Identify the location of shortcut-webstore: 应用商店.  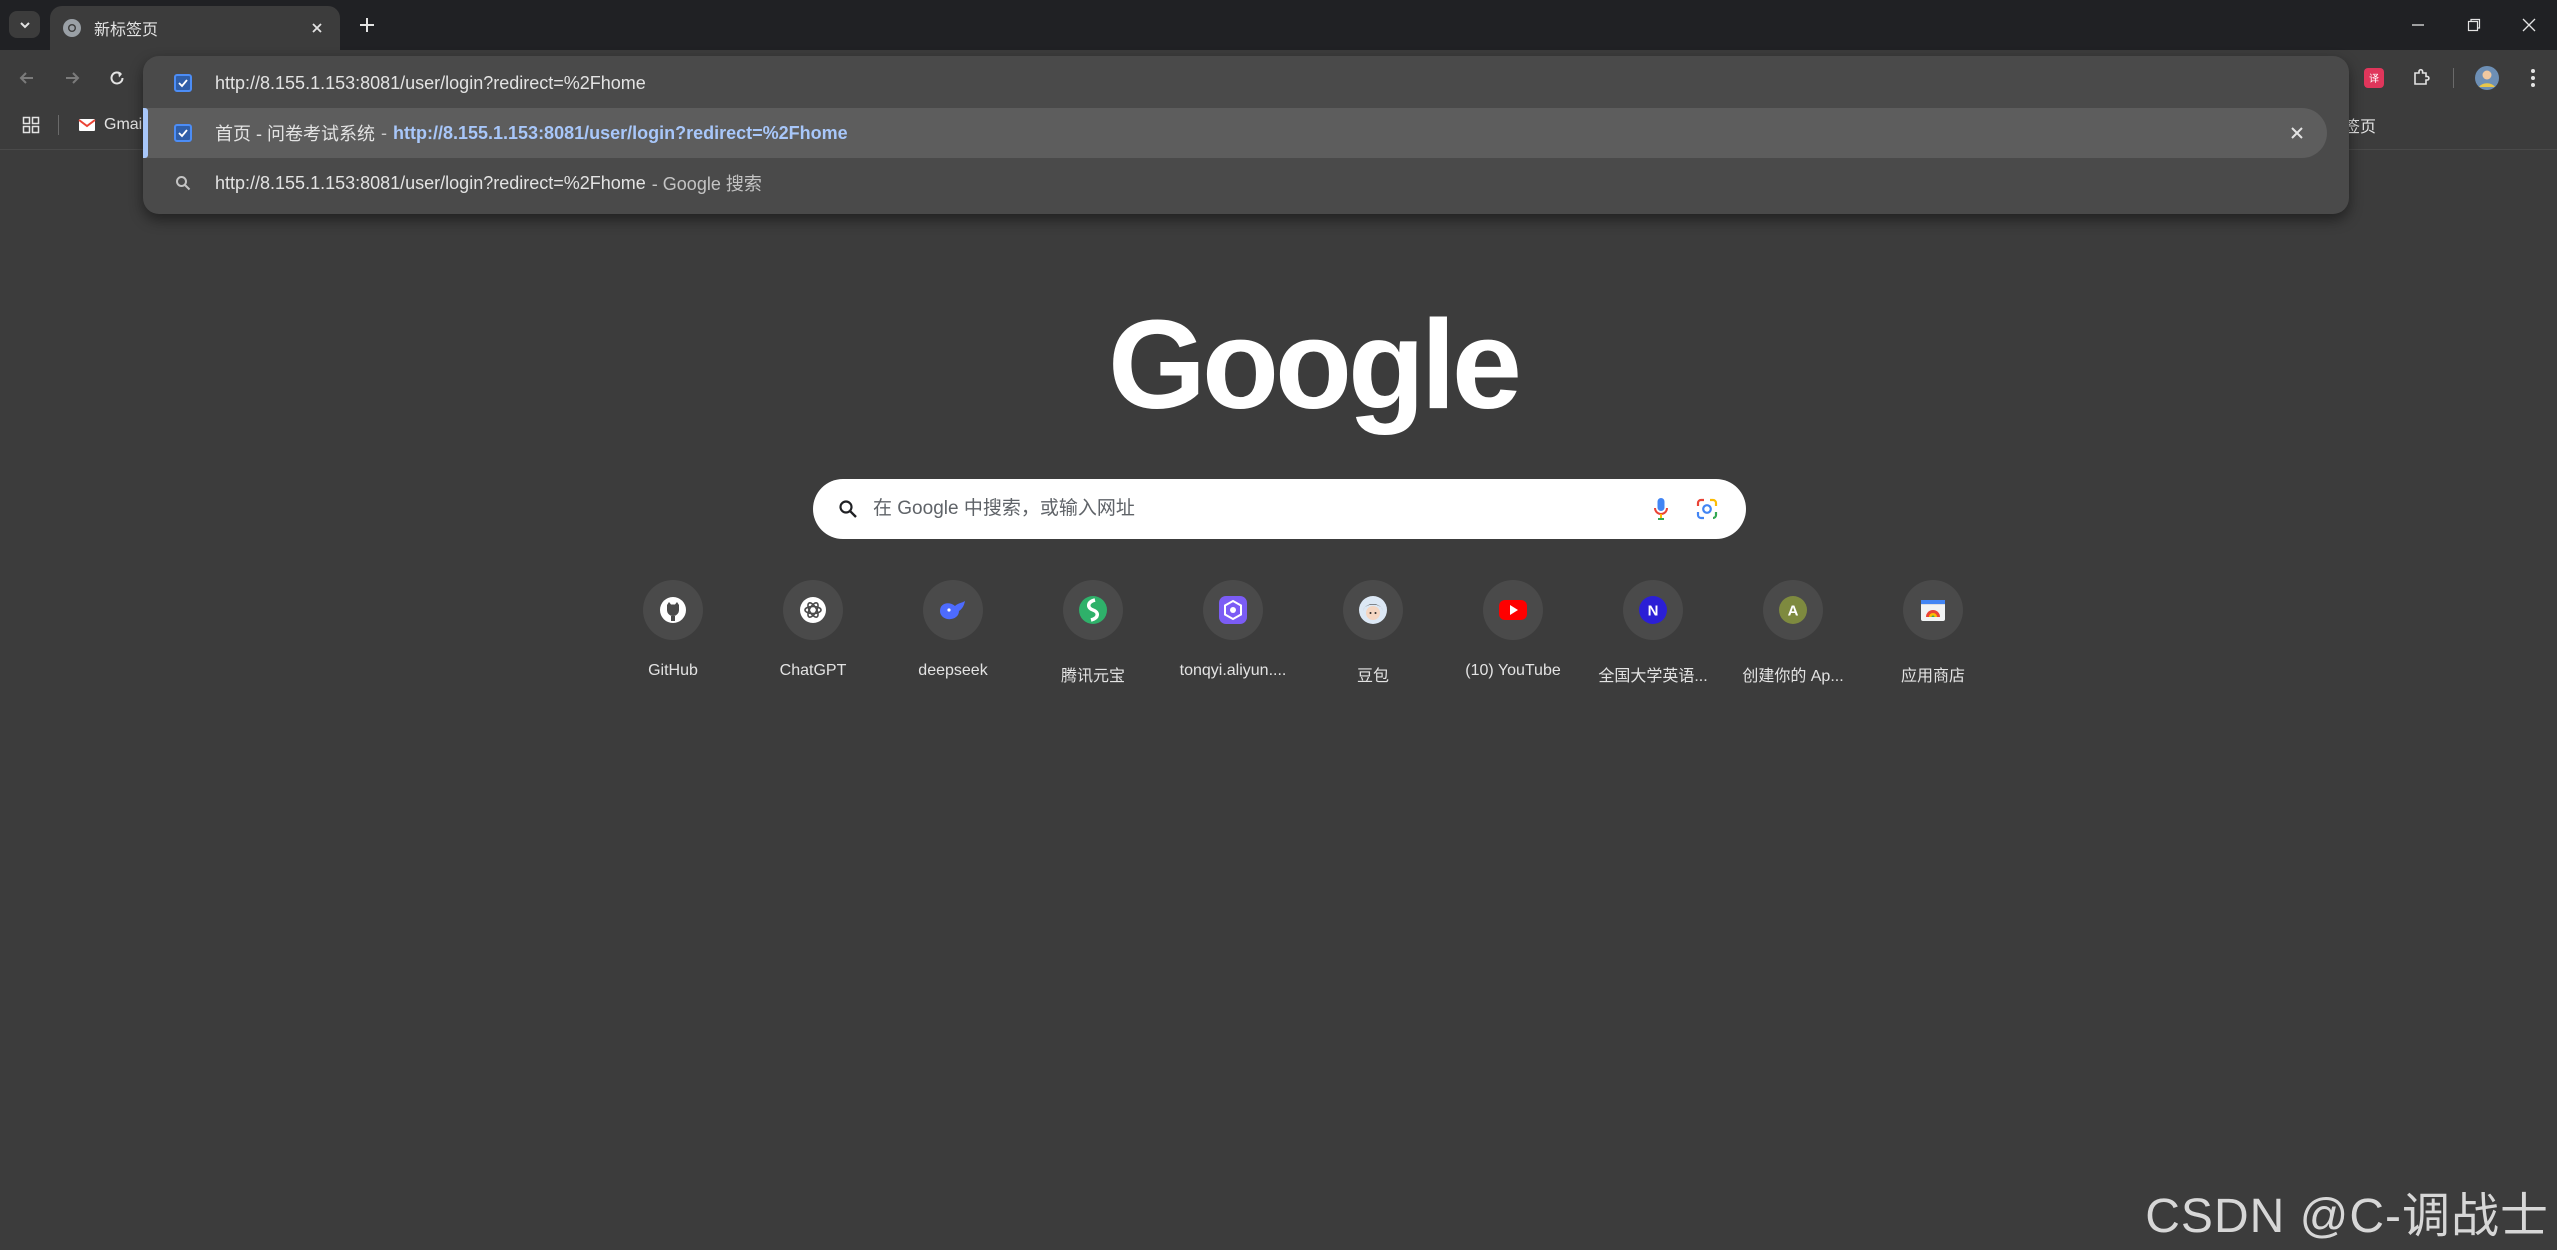
(1933, 635).